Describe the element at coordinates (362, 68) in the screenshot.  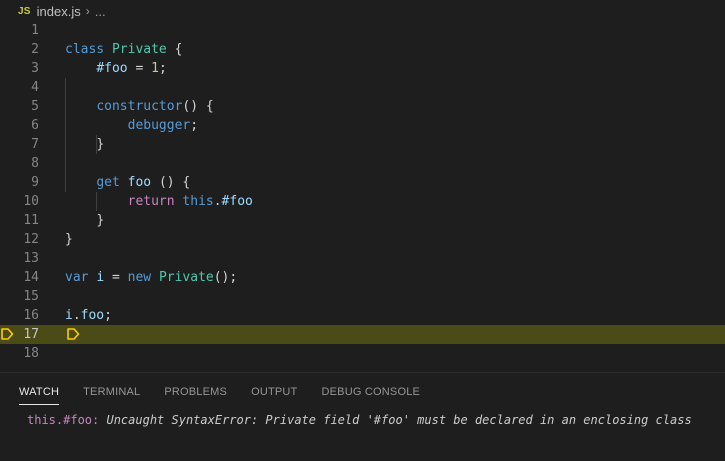
I see `code-line-3: 3 #foo = 1;` at that location.